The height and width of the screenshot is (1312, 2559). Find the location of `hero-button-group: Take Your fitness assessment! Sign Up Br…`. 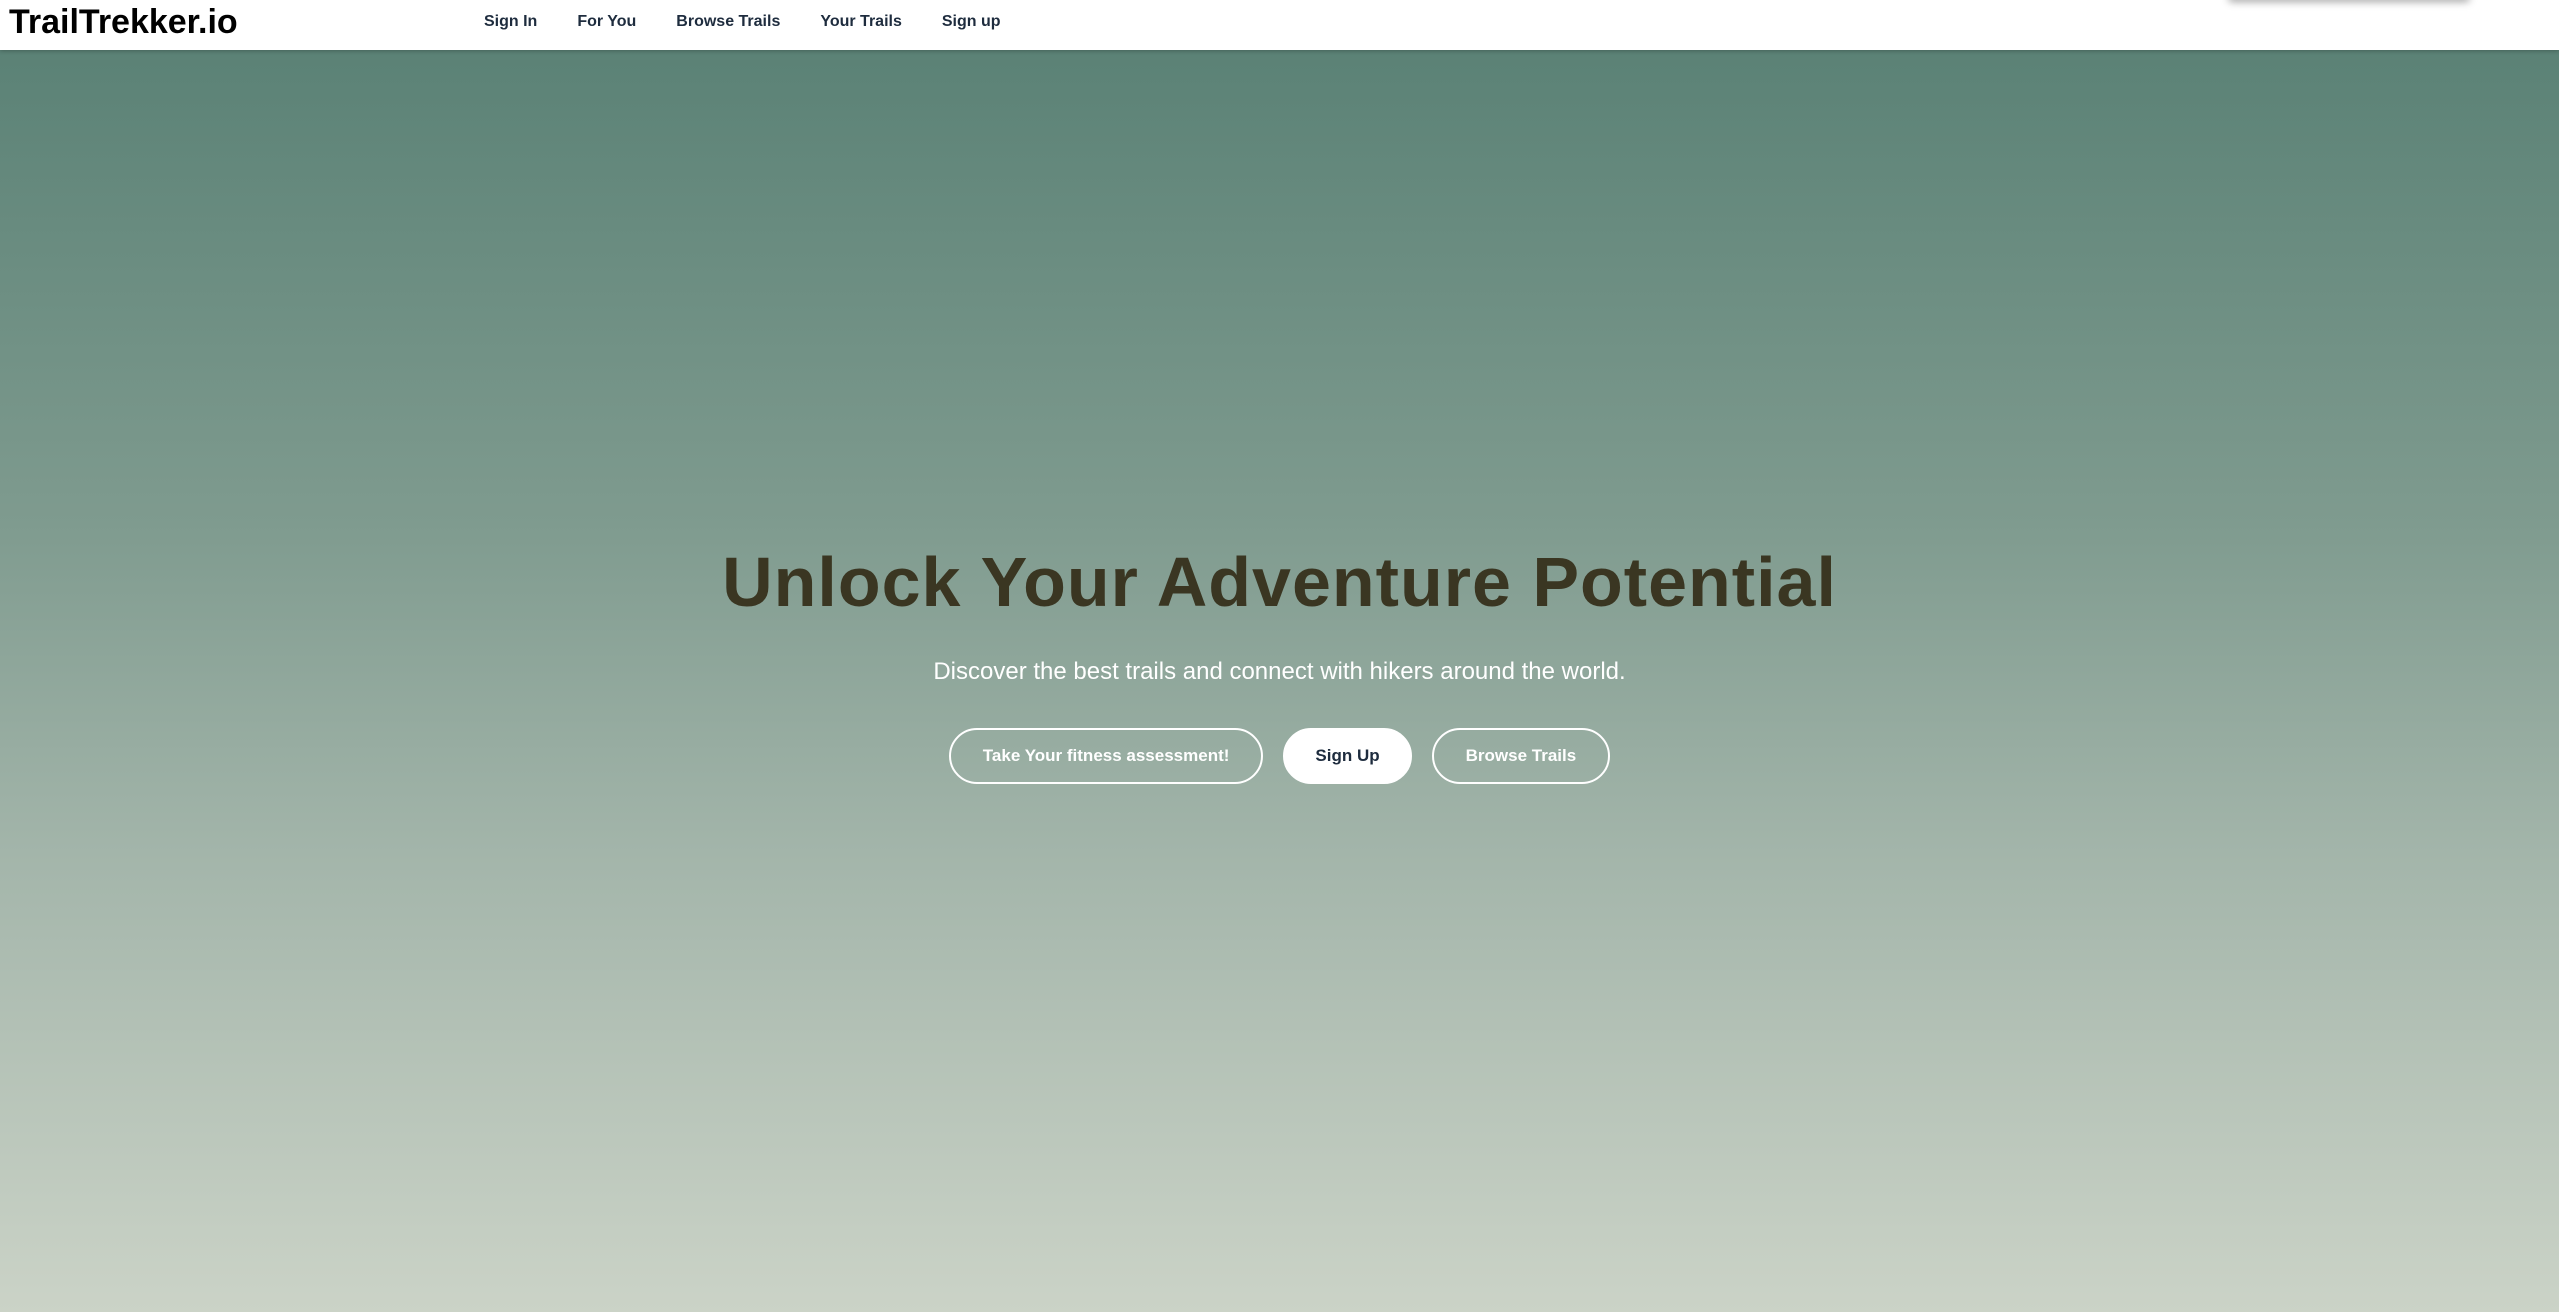

hero-button-group: Take Your fitness assessment! Sign Up Br… is located at coordinates (1279, 756).